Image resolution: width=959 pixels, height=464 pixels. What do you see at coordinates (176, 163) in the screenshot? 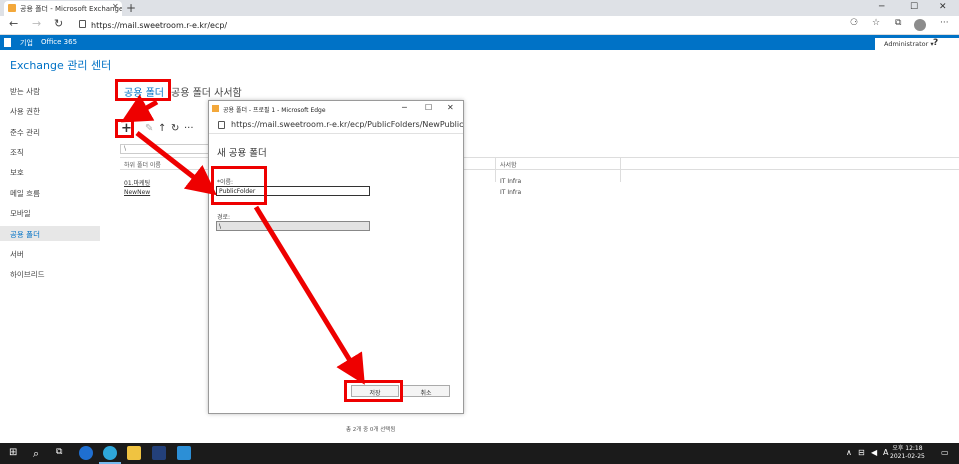
I see `arrow-add-to-name` at bounding box center [176, 163].